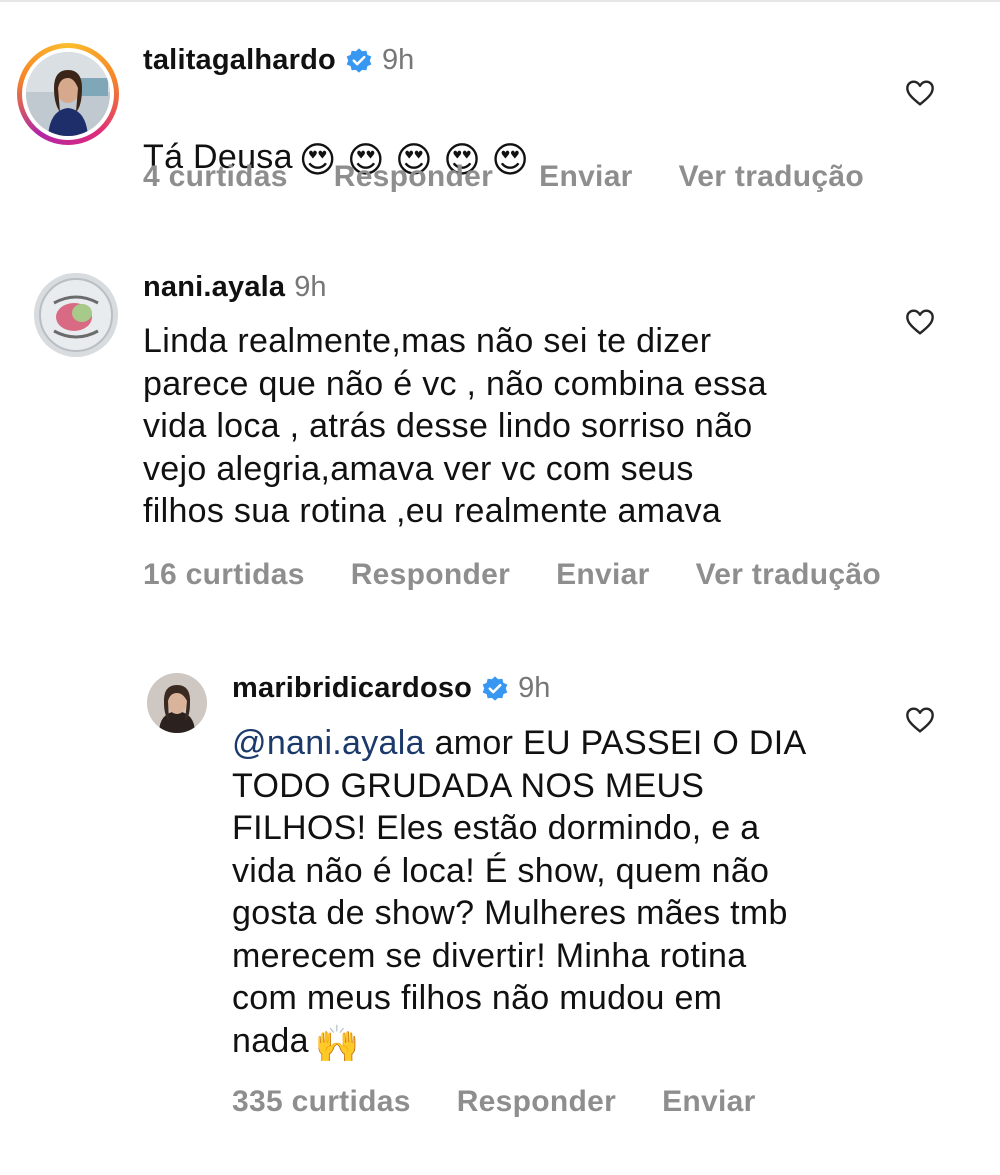  I want to click on avatar-story-ring, so click(68, 94).